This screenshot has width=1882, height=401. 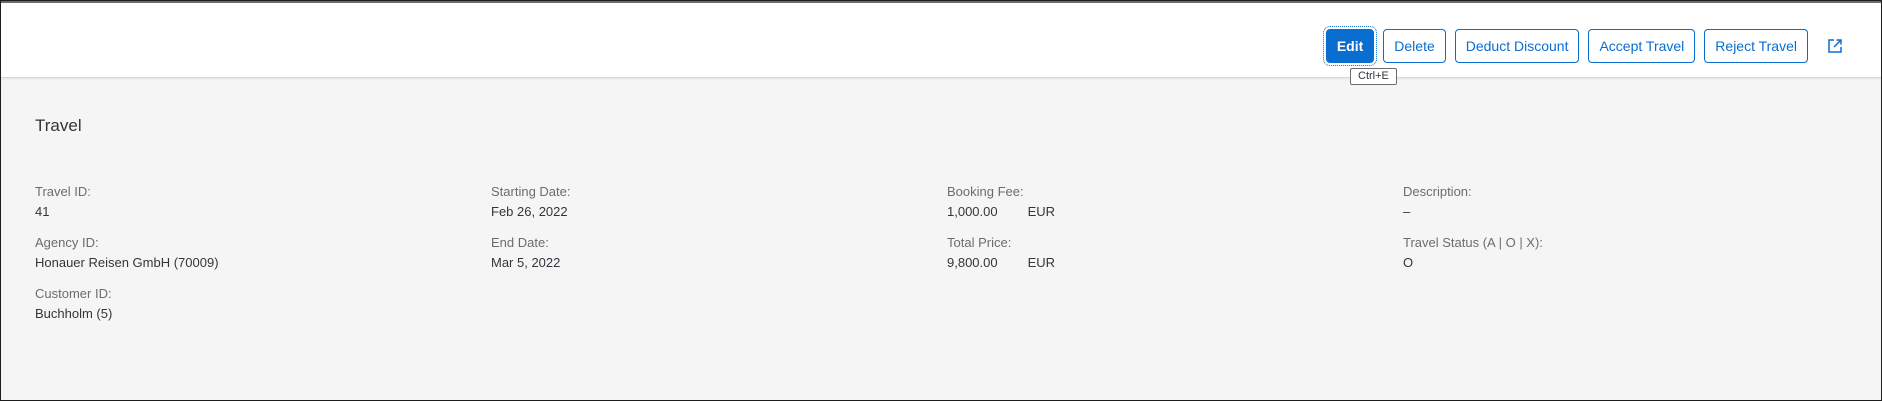 What do you see at coordinates (245, 303) in the screenshot?
I see `customer-id-field: Customer ID: Buchholm (5)` at bounding box center [245, 303].